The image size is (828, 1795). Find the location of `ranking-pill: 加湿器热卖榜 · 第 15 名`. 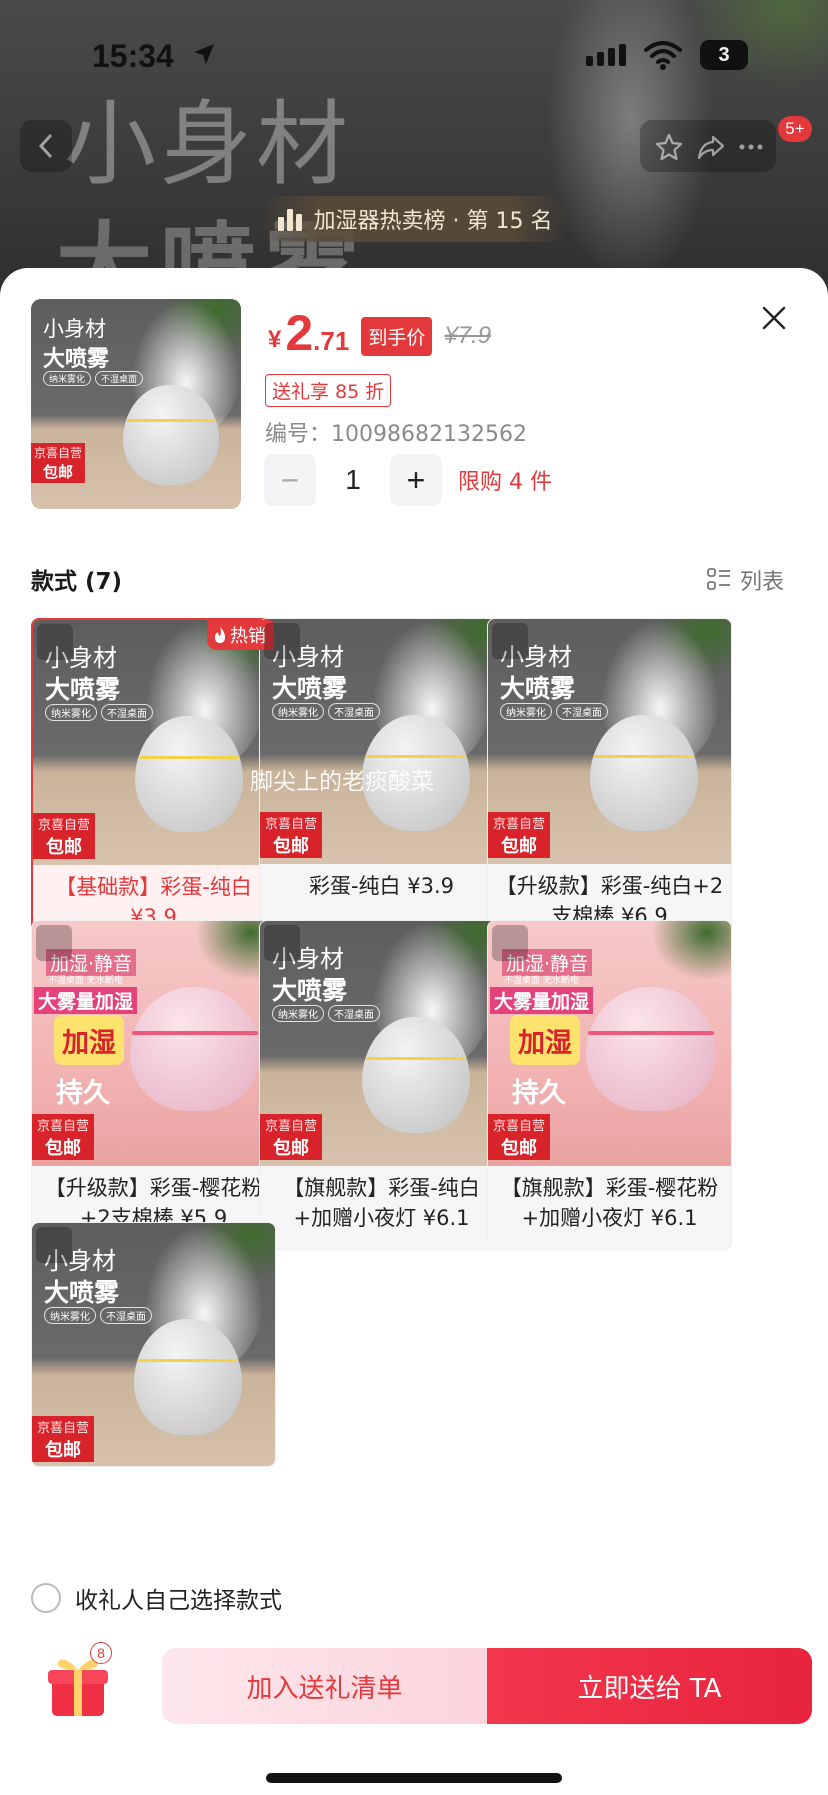

ranking-pill: 加湿器热卖榜 · 第 15 名 is located at coordinates (414, 219).